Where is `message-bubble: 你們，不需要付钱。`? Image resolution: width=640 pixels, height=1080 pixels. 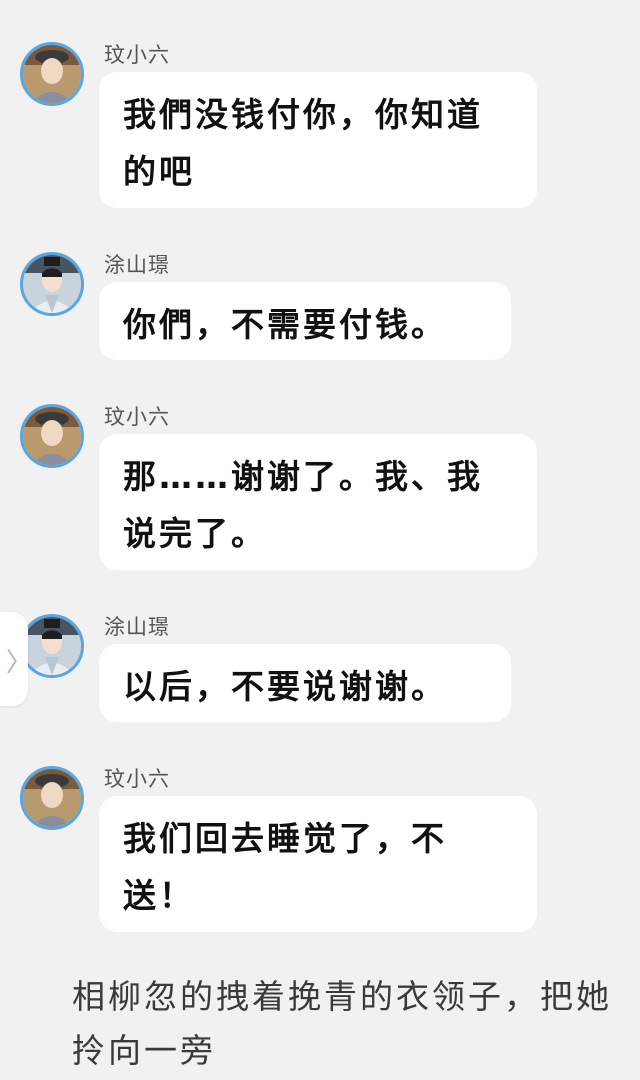
message-bubble: 你們，不需要付钱。 is located at coordinates (305, 321).